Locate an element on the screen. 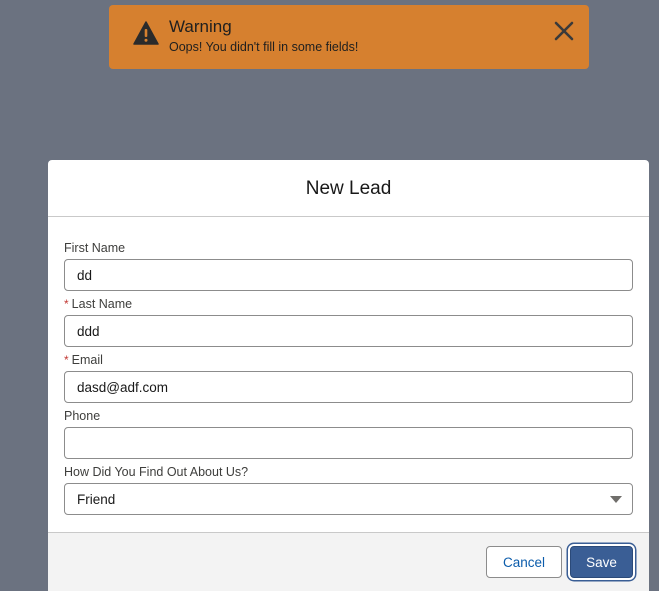  first-name-label: First Name is located at coordinates (95, 248).